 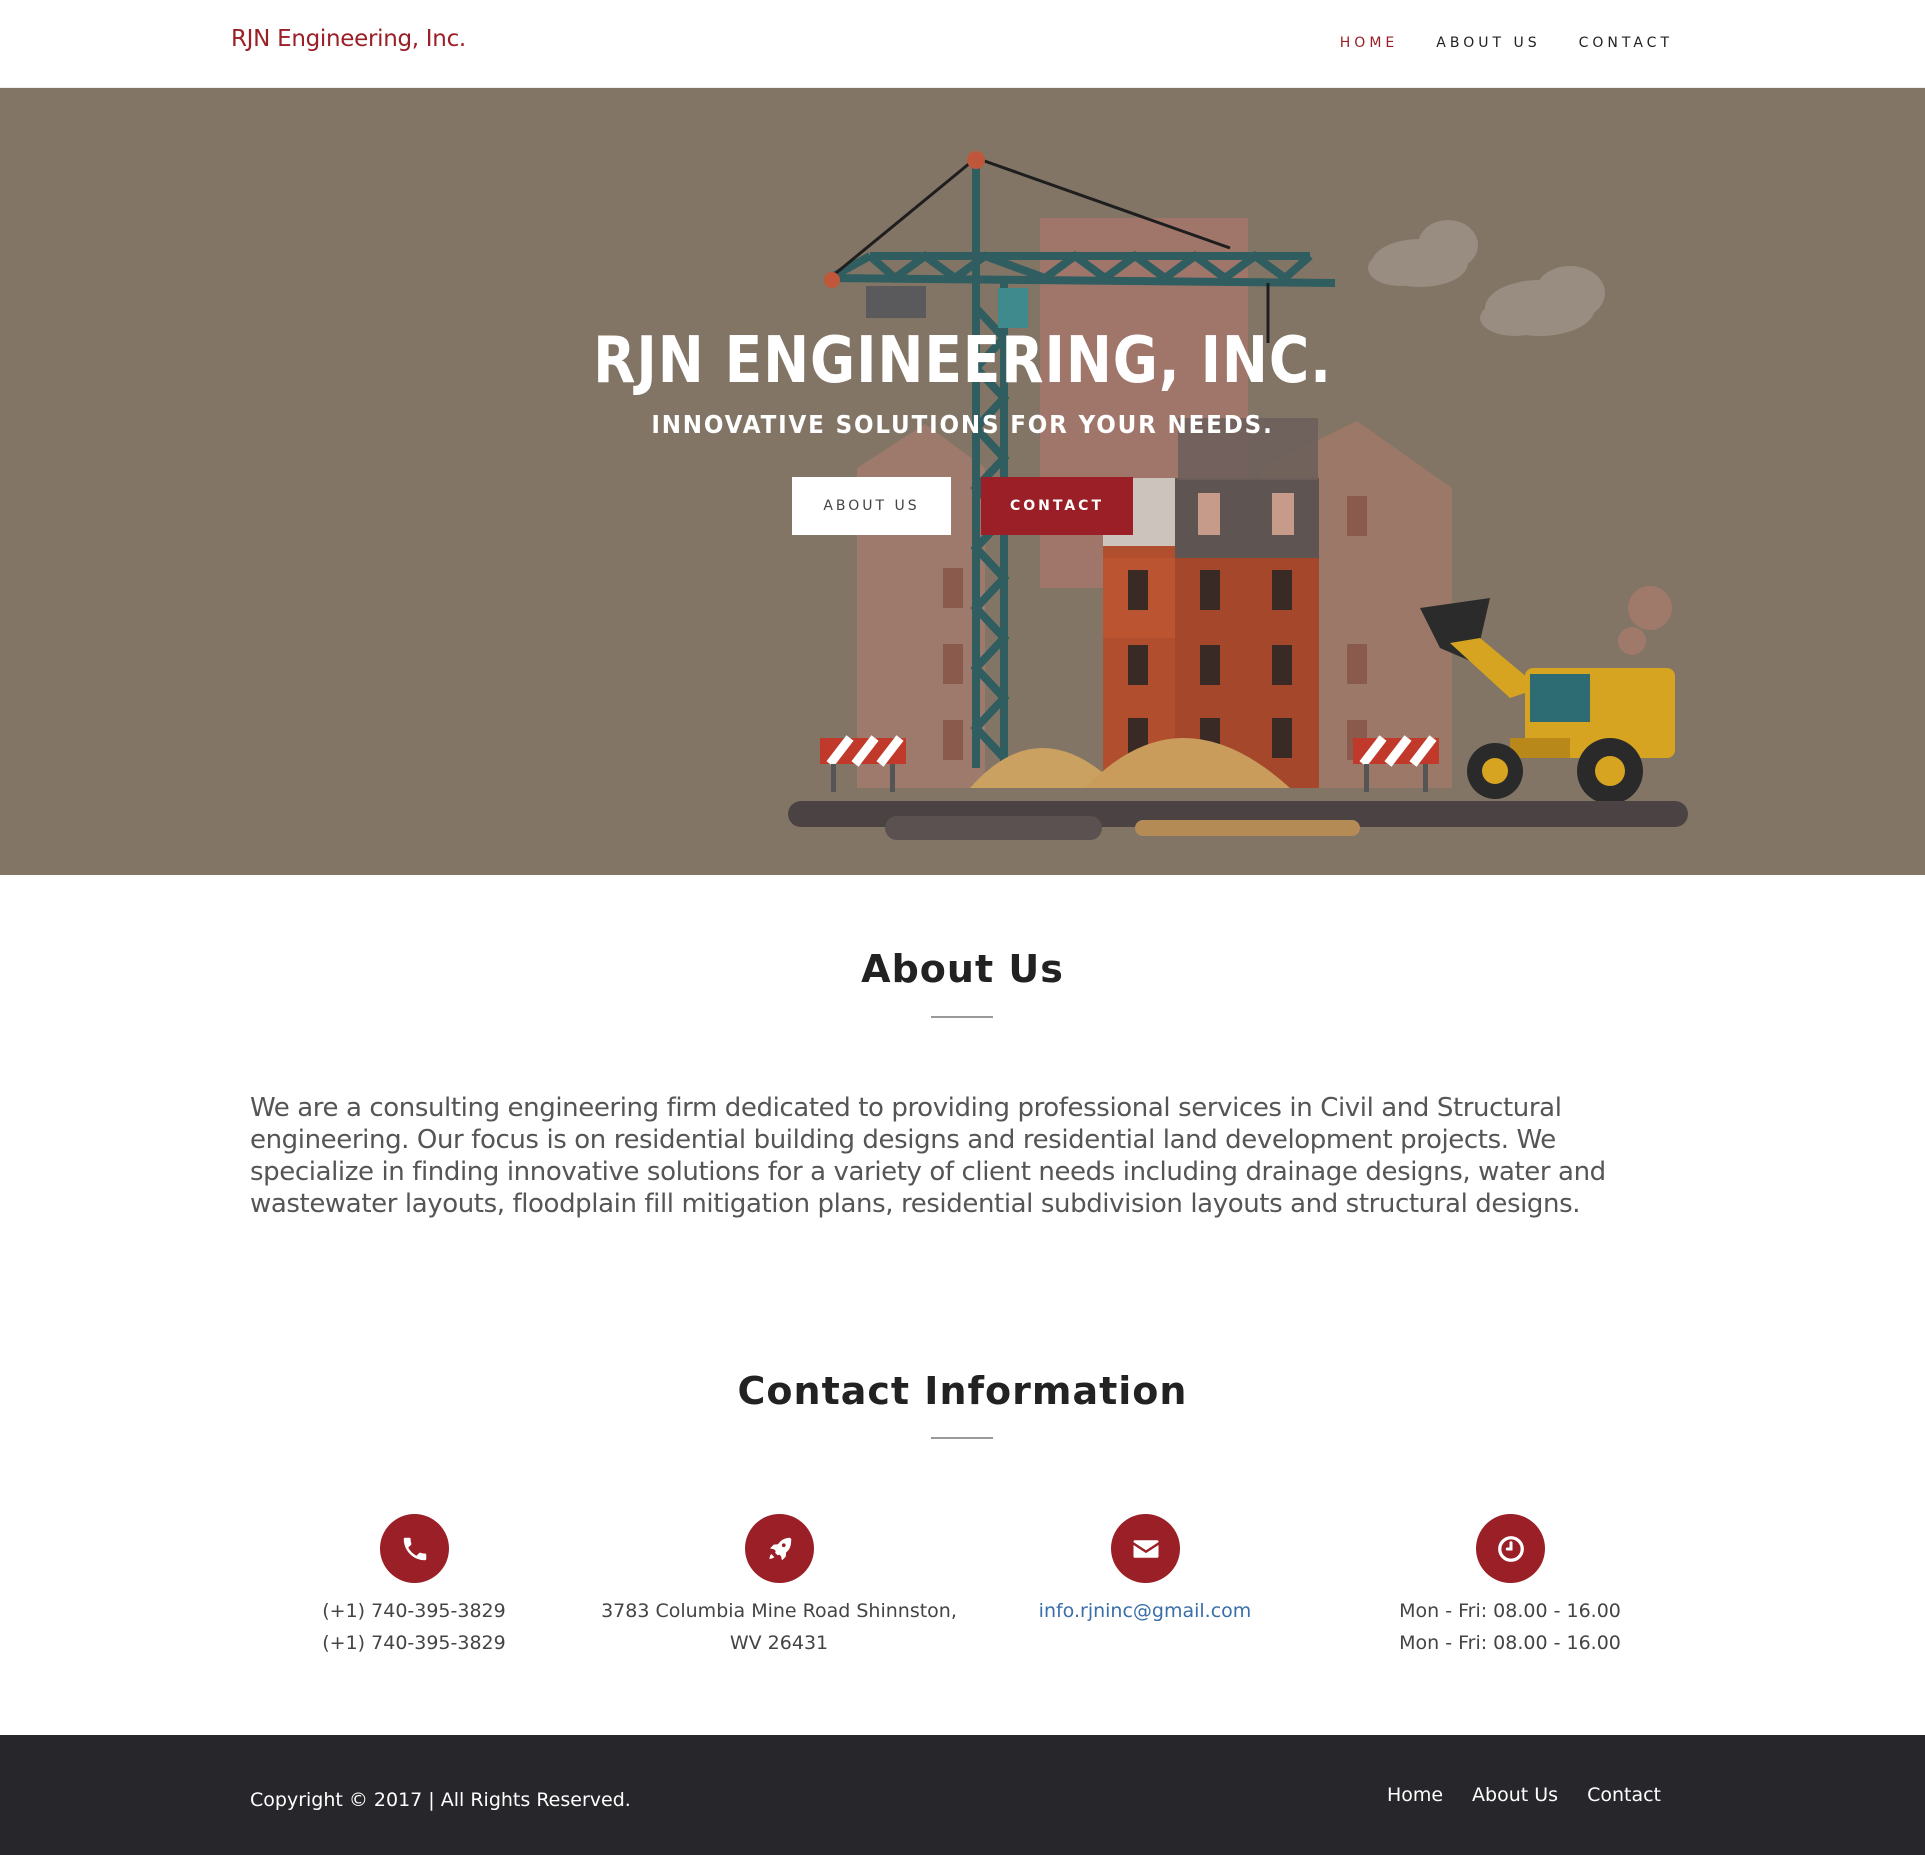 I want to click on main-nav: HOME ABOUT US CONTACT, so click(x=1487, y=43).